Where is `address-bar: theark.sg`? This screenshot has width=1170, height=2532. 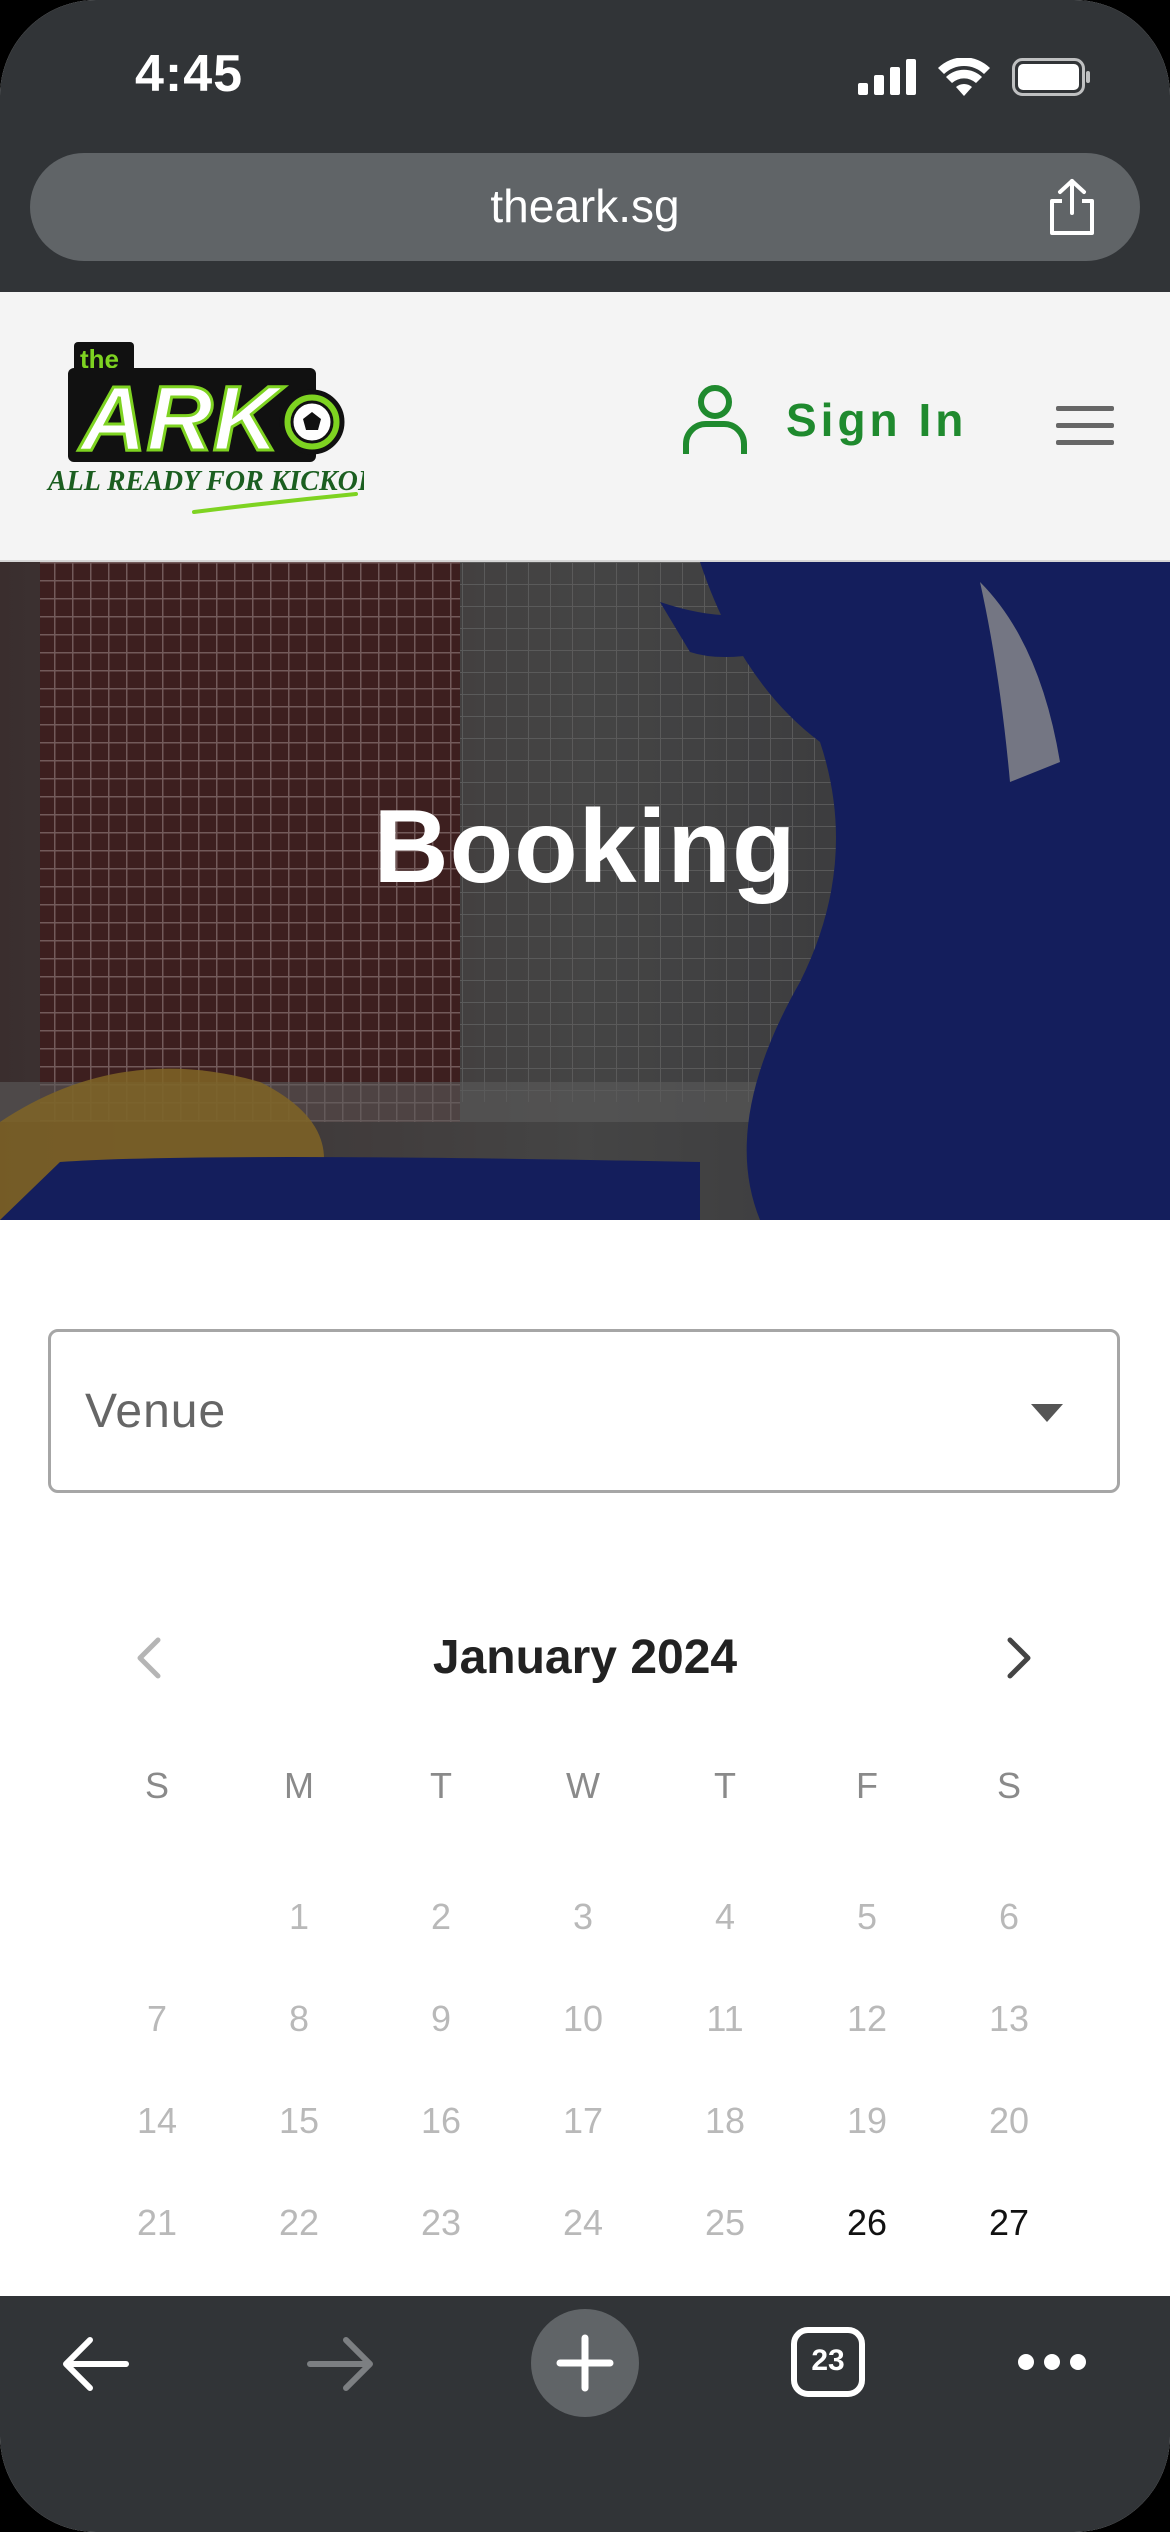
address-bar: theark.sg is located at coordinates (585, 207).